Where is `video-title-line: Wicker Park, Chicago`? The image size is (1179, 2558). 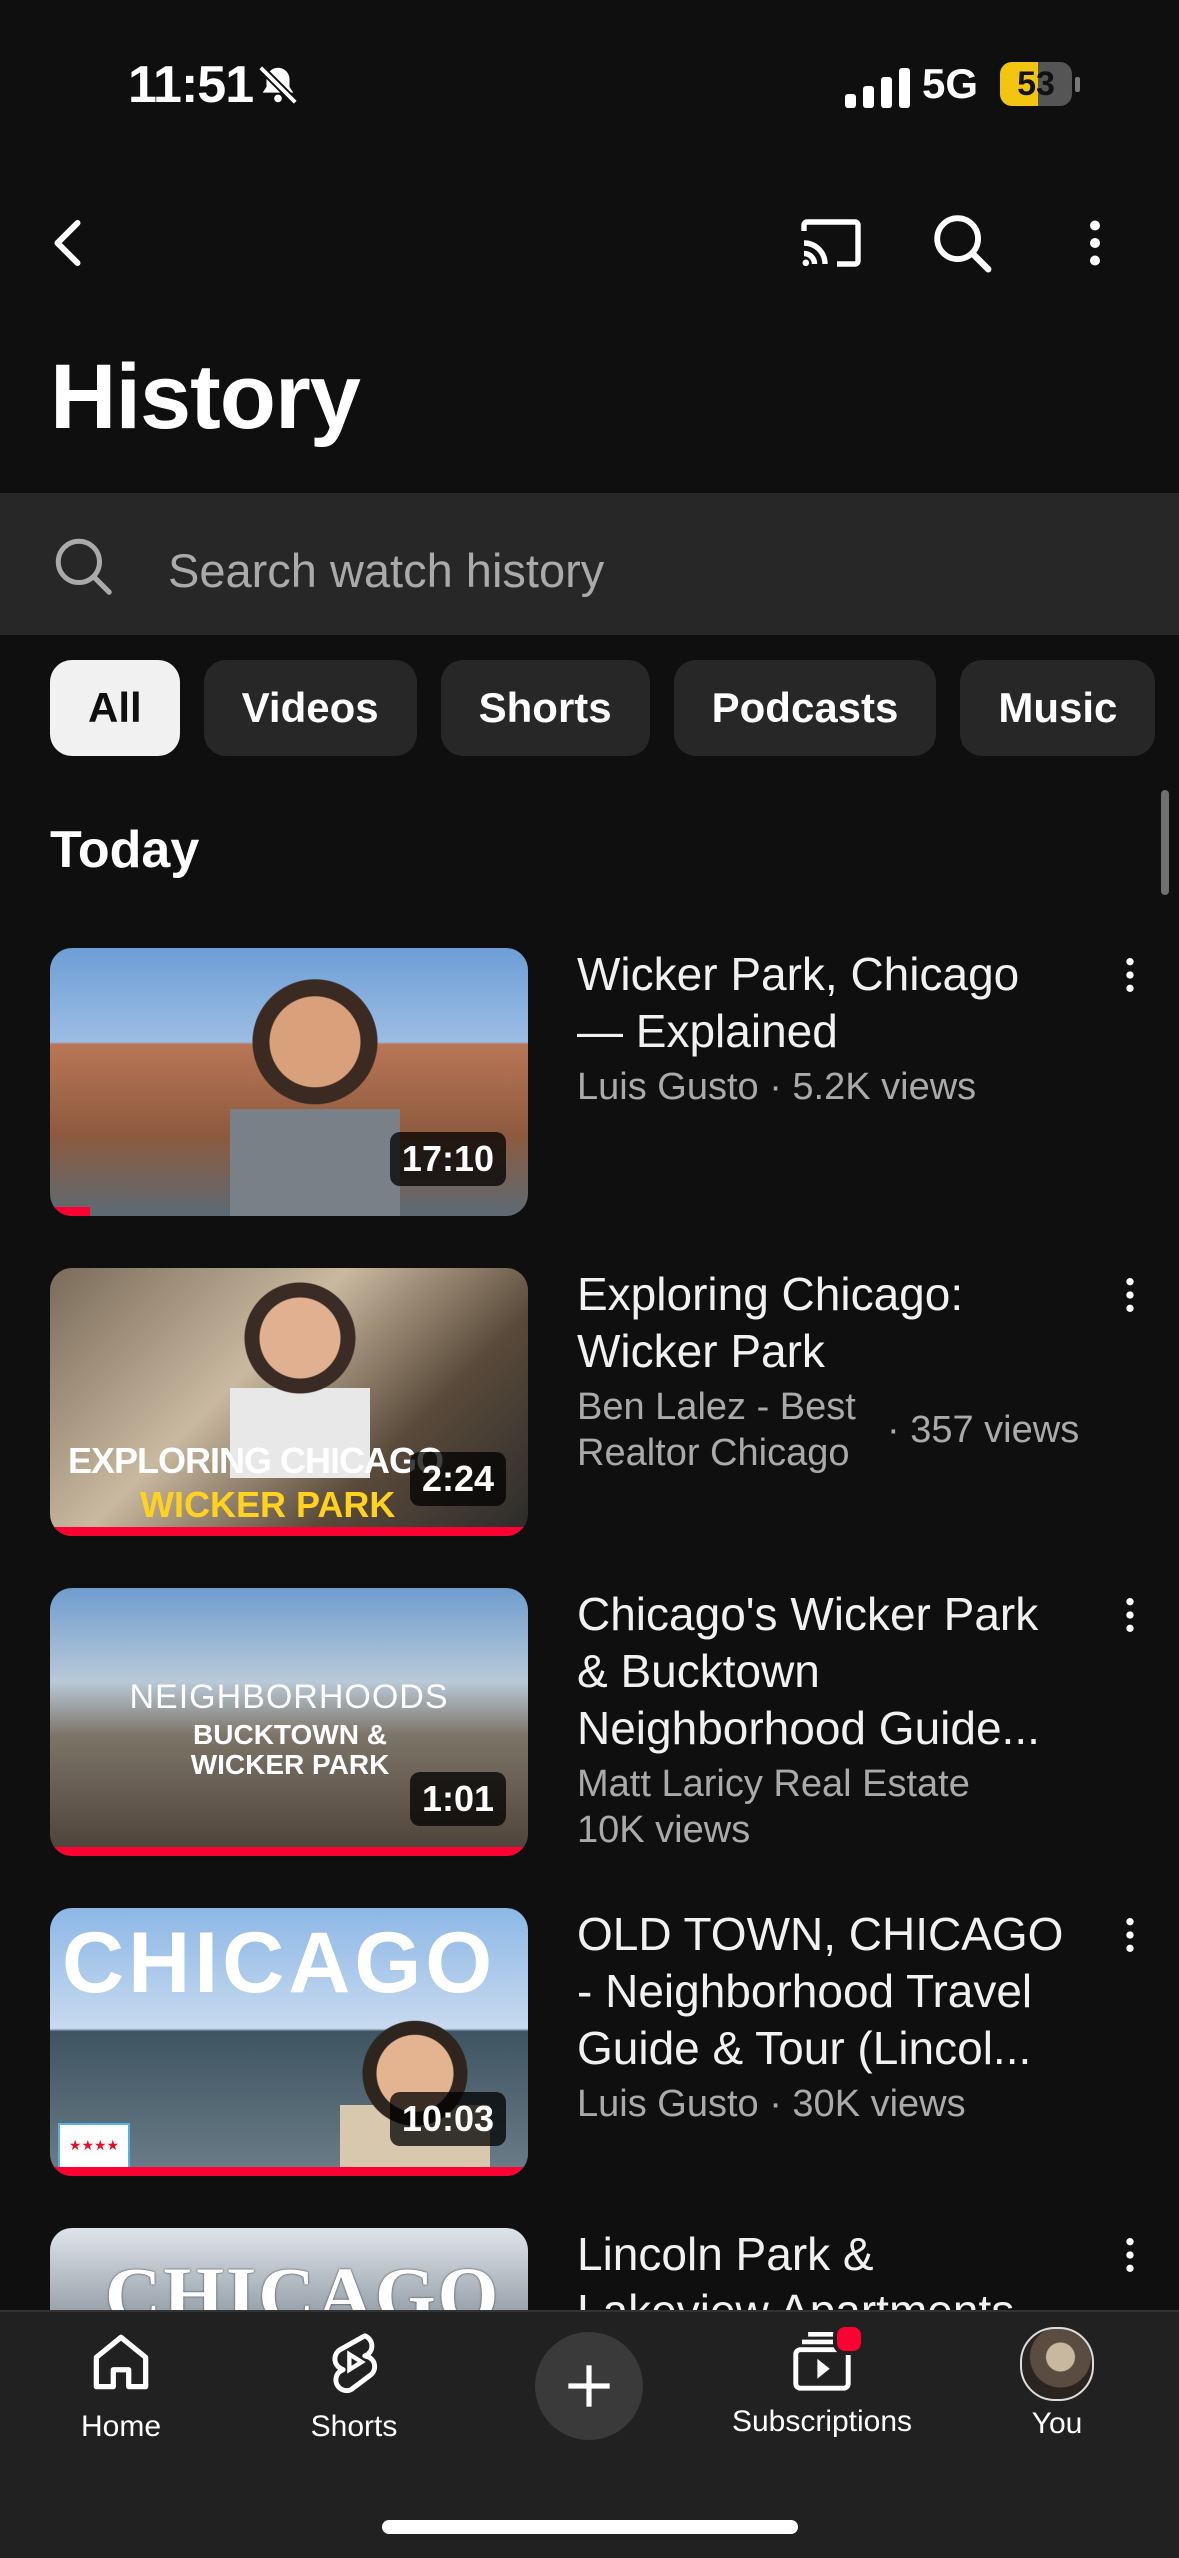
video-title-line: Wicker Park, Chicago is located at coordinates (798, 974).